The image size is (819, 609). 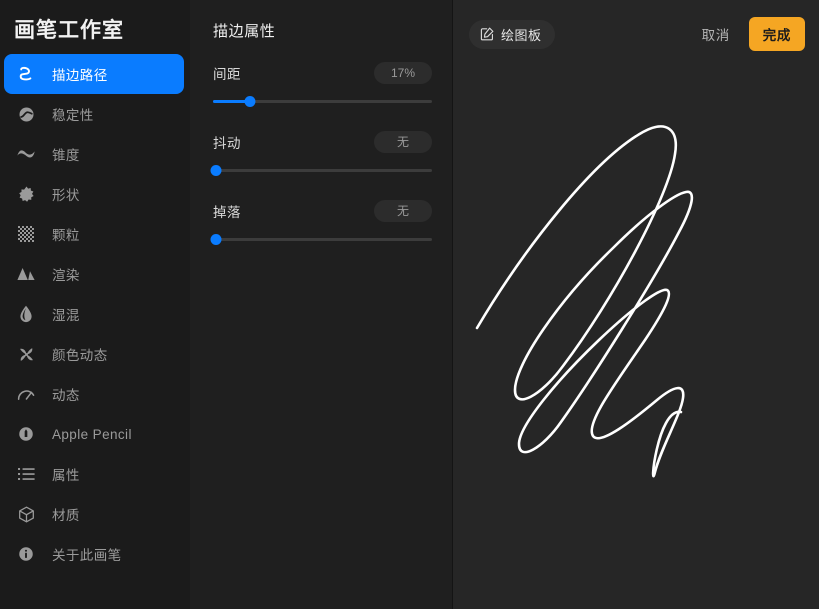 What do you see at coordinates (322, 211) in the screenshot?
I see `slider-header: 掉落 无` at bounding box center [322, 211].